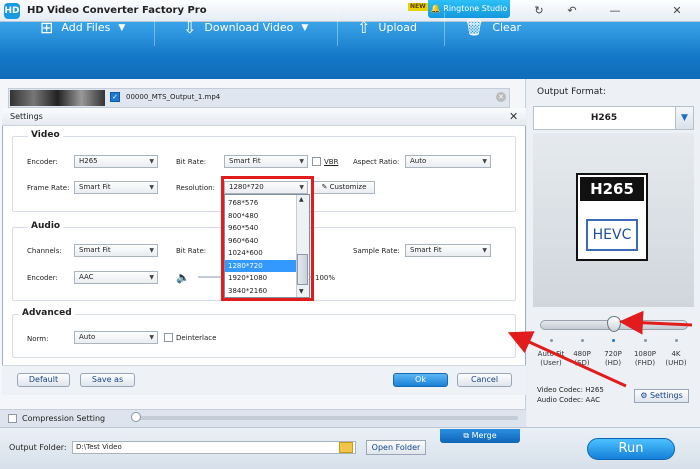  I want to click on norm-label: Norm:, so click(38, 339).